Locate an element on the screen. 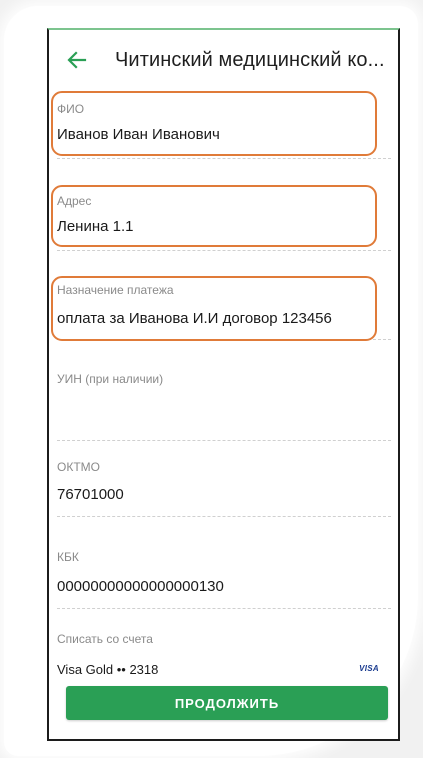  address-value: Ленина 1.1 is located at coordinates (95, 226).